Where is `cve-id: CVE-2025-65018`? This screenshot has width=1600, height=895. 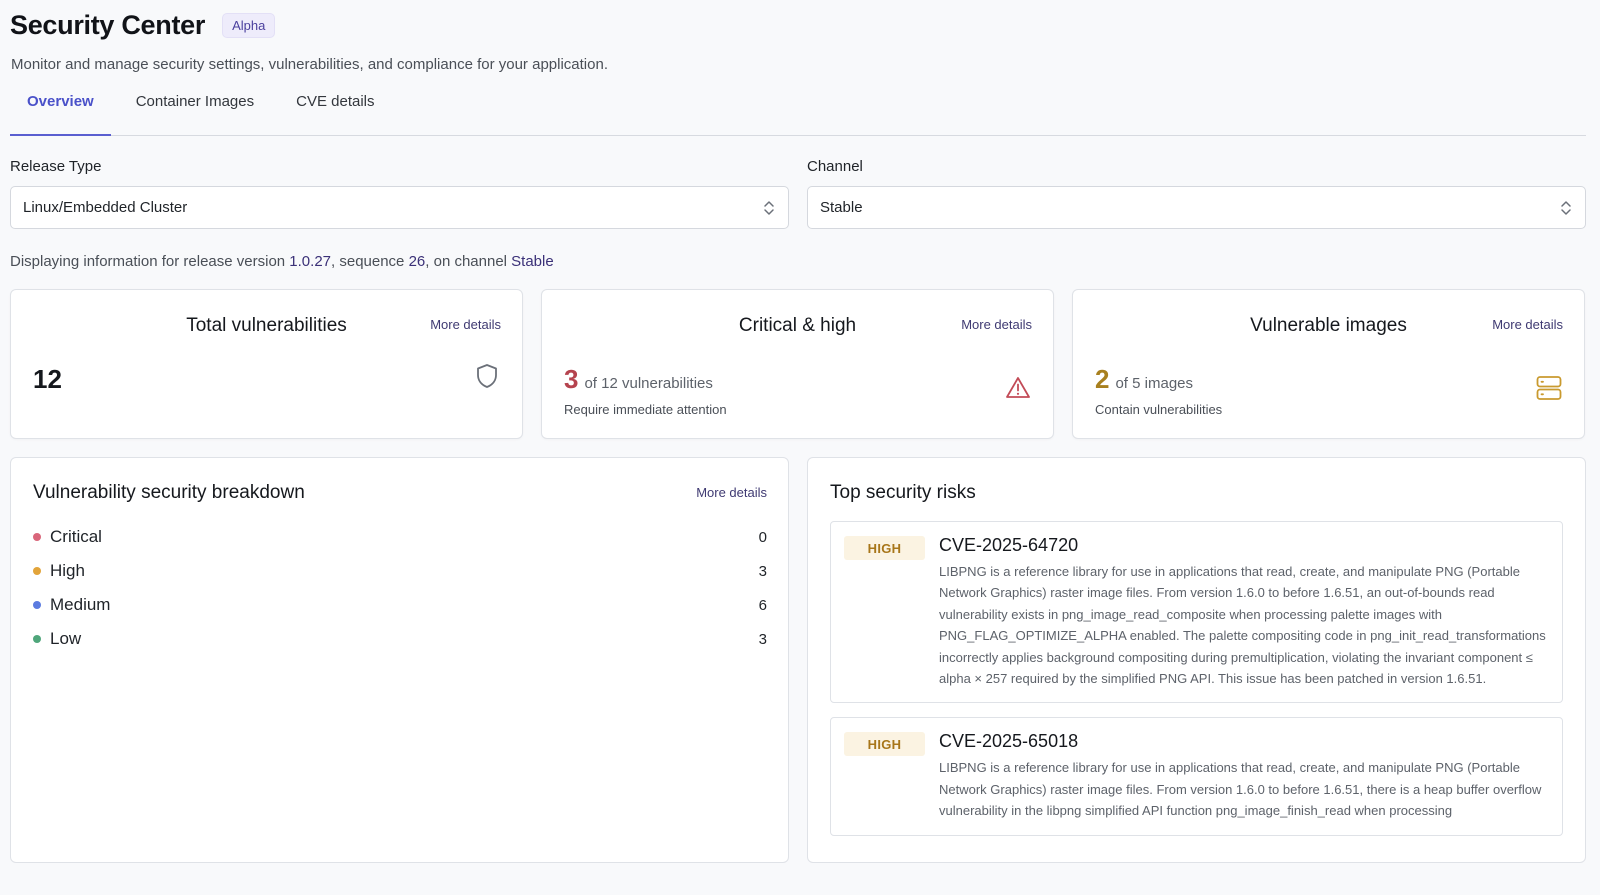 cve-id: CVE-2025-65018 is located at coordinates (1009, 741).